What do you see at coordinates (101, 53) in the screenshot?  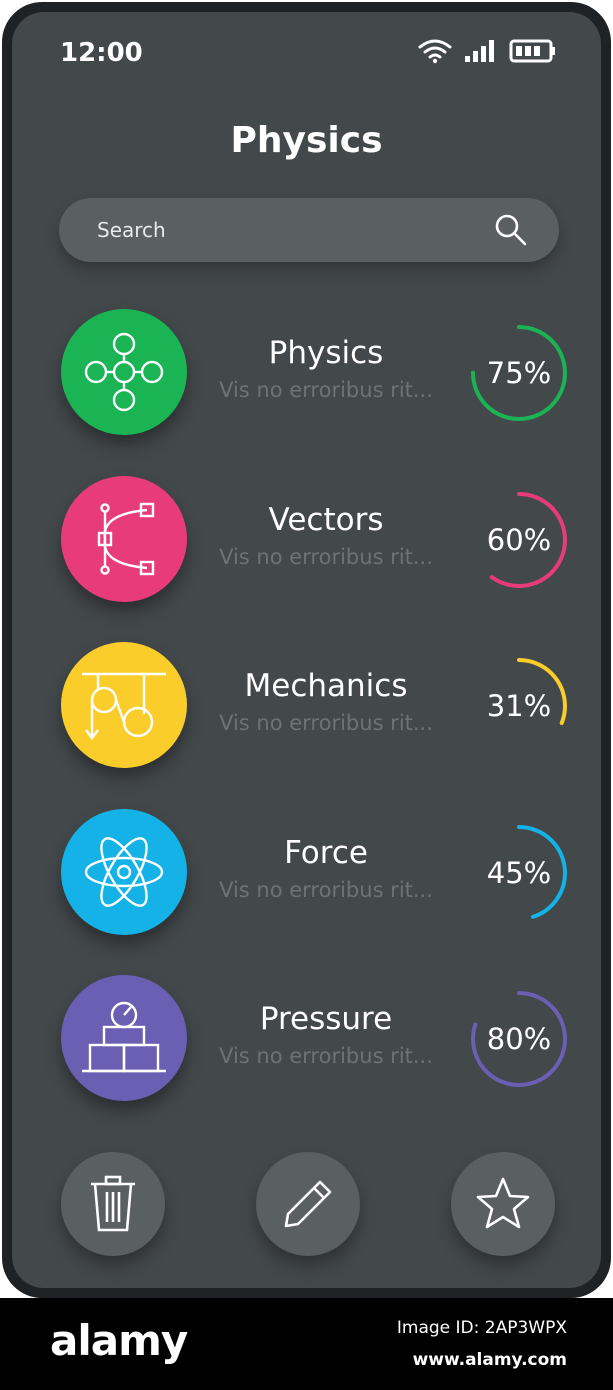 I see `status-time: 12:00` at bounding box center [101, 53].